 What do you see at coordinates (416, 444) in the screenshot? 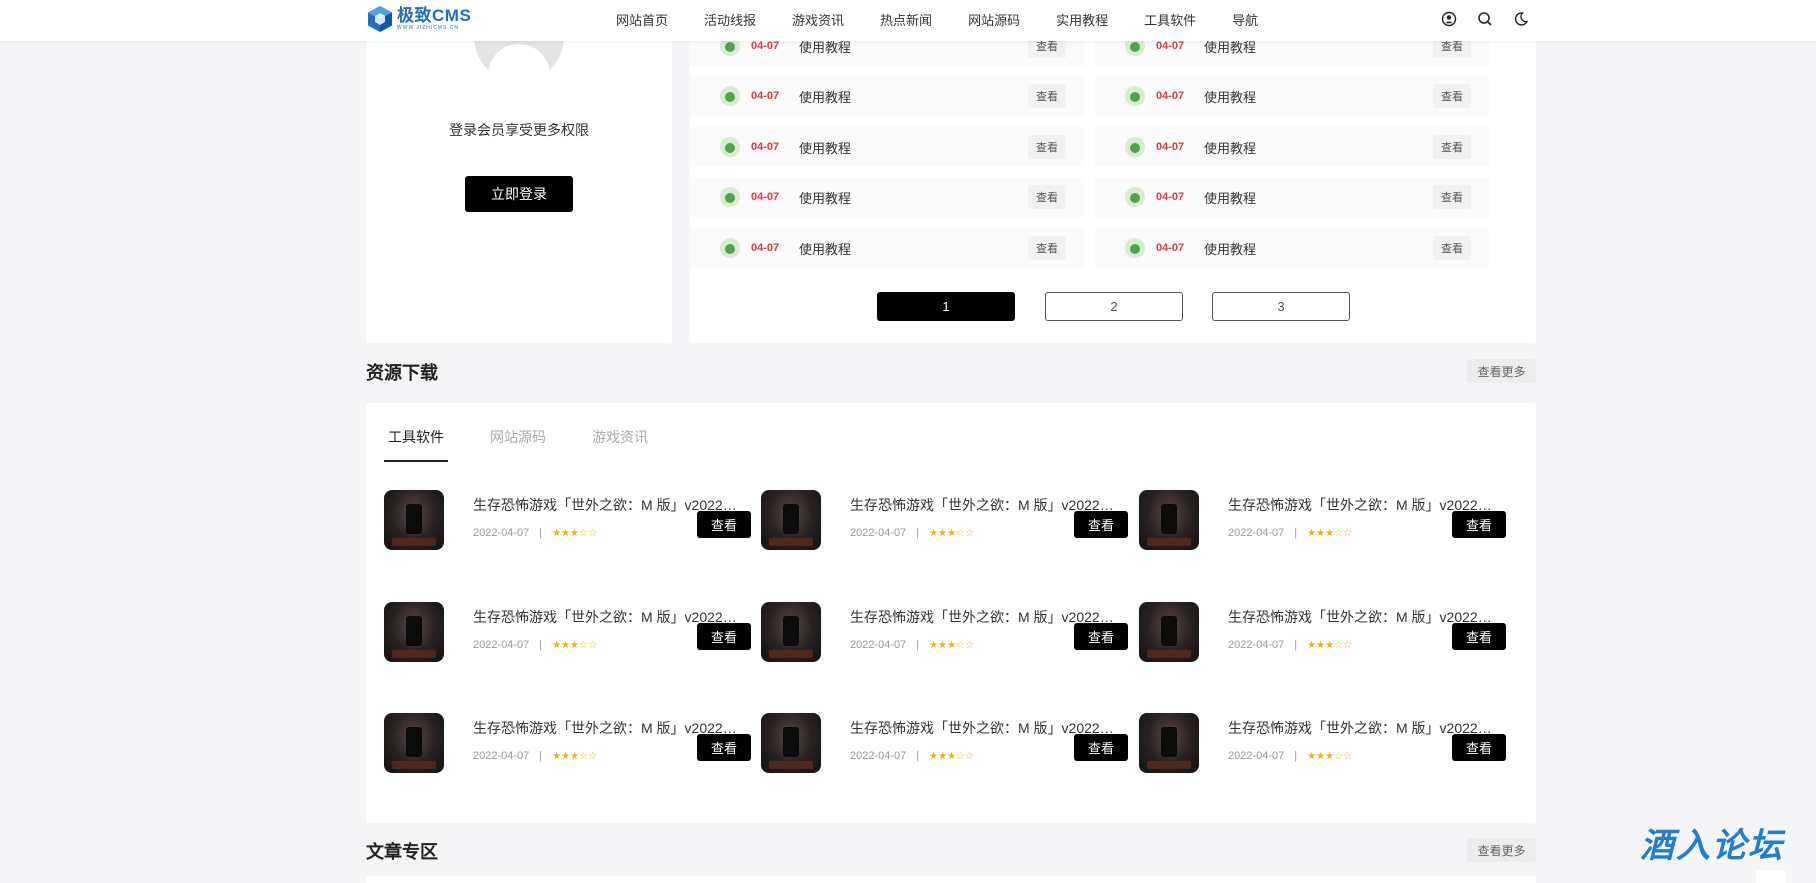
I see `tab-tools: 工具软件` at bounding box center [416, 444].